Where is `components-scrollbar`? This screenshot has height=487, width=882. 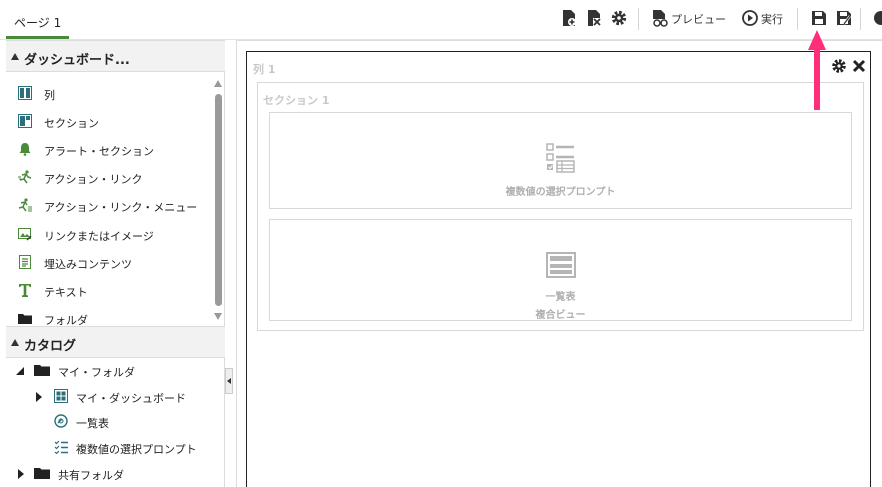 components-scrollbar is located at coordinates (218, 202).